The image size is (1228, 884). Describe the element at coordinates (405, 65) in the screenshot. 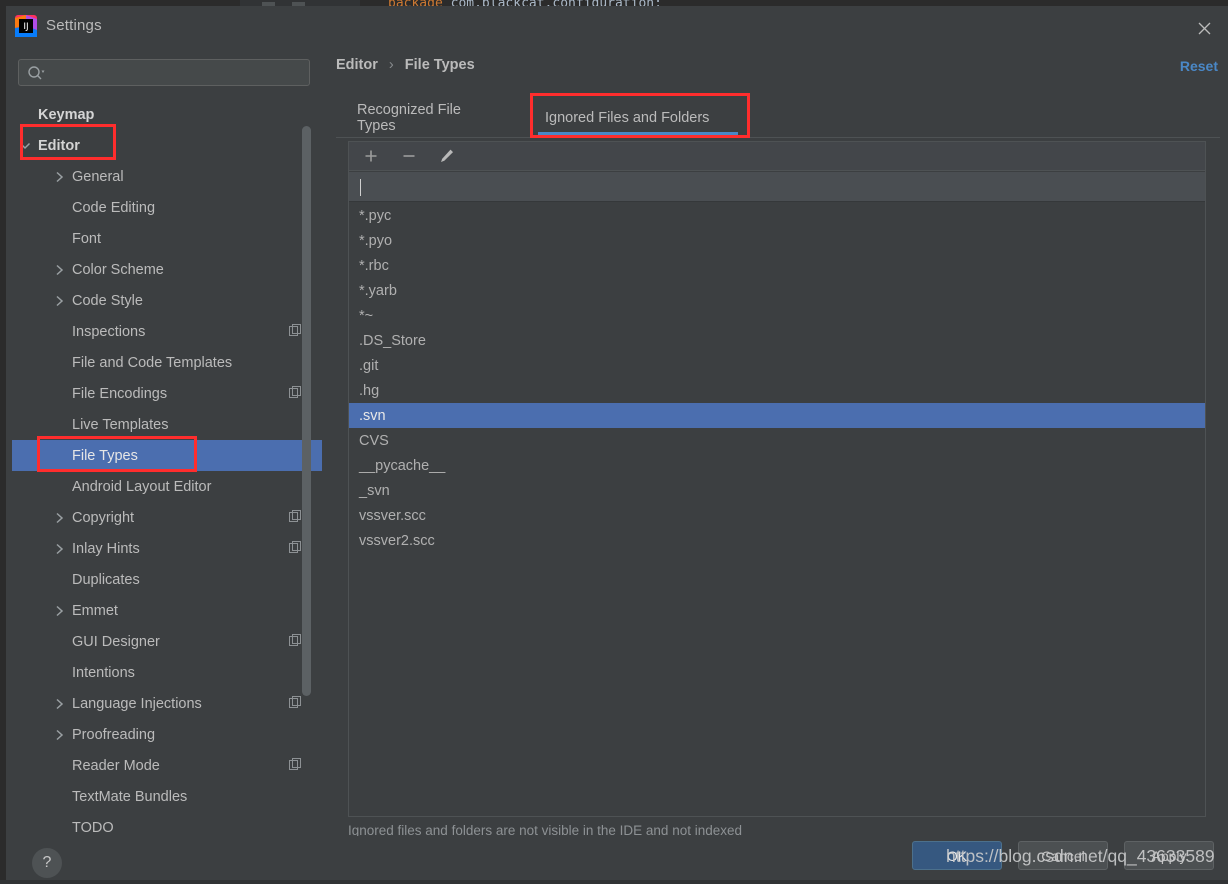

I see `breadcrumb: Editor › File Types` at that location.